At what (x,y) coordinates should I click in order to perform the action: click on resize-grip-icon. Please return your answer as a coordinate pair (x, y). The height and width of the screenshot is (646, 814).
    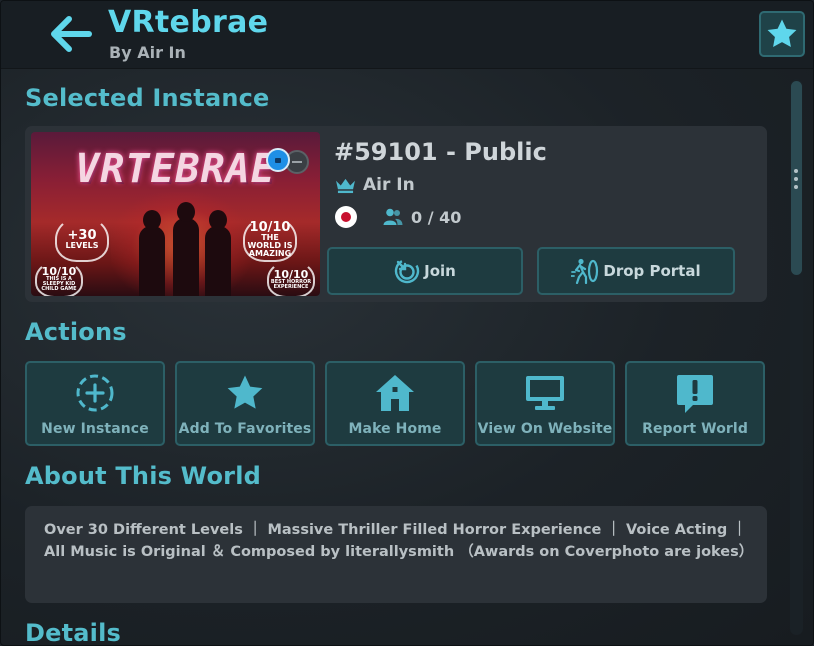
    Looking at the image, I should click on (796, 179).